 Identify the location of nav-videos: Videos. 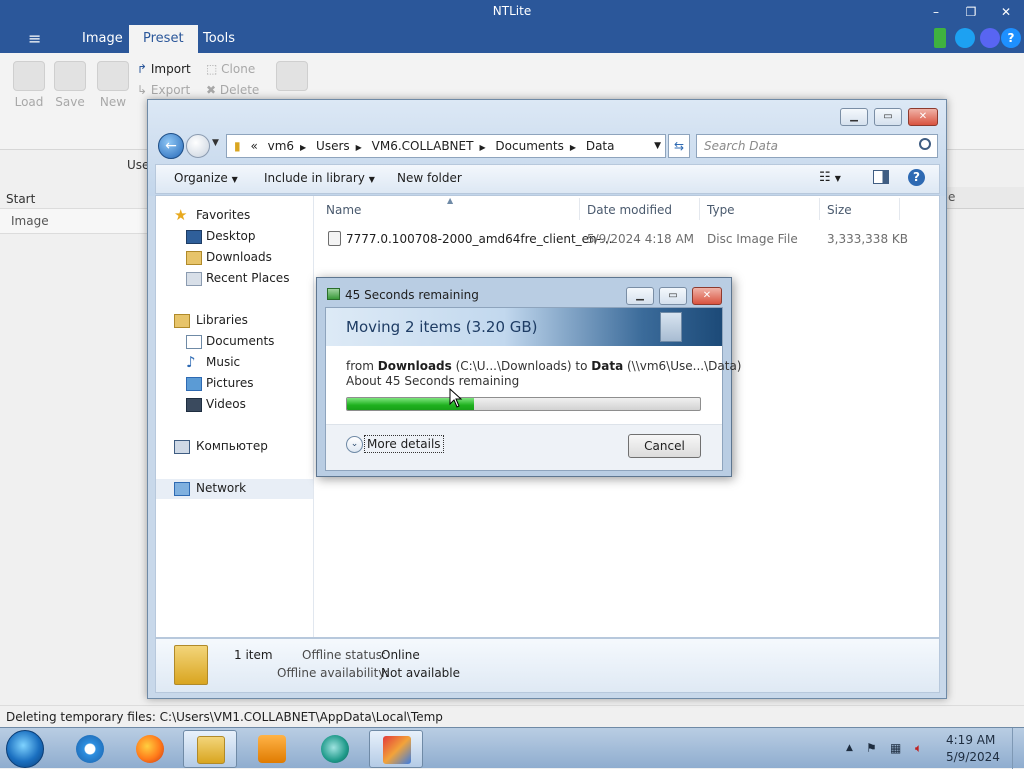
(226, 404).